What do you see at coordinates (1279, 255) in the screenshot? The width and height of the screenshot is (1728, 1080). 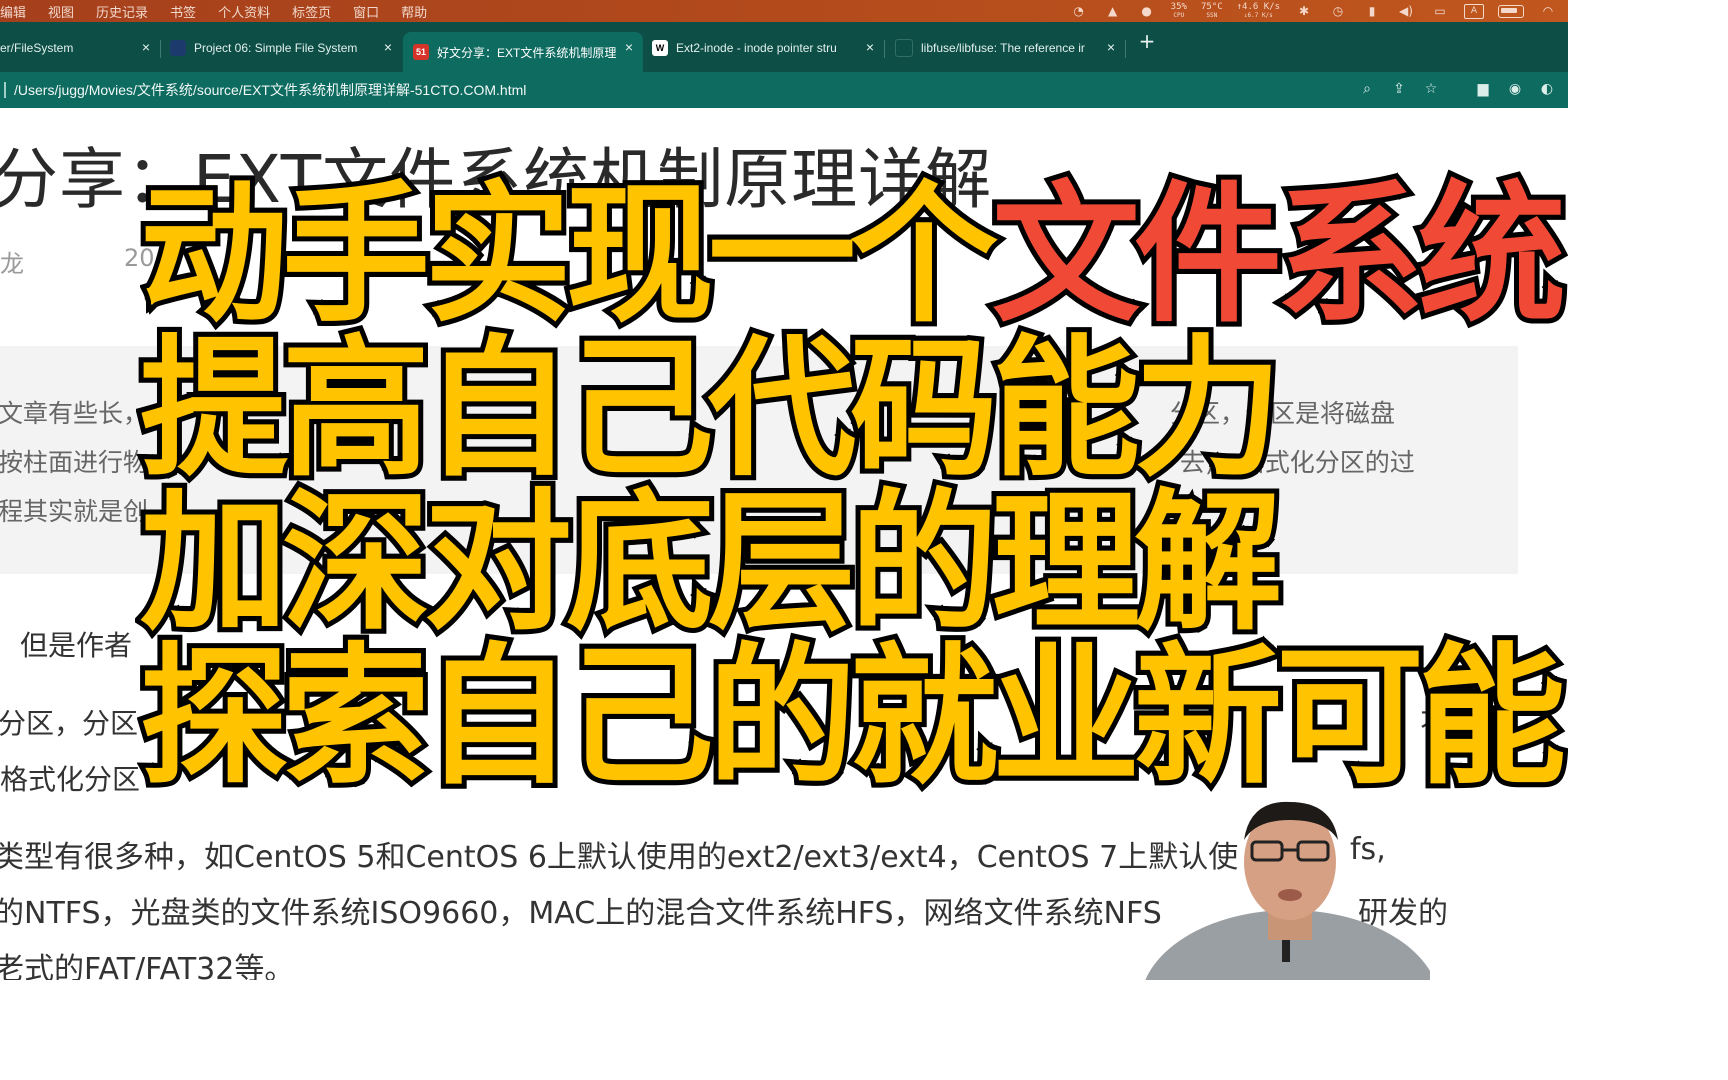 I see `headline-line-1-red: 文件系统` at bounding box center [1279, 255].